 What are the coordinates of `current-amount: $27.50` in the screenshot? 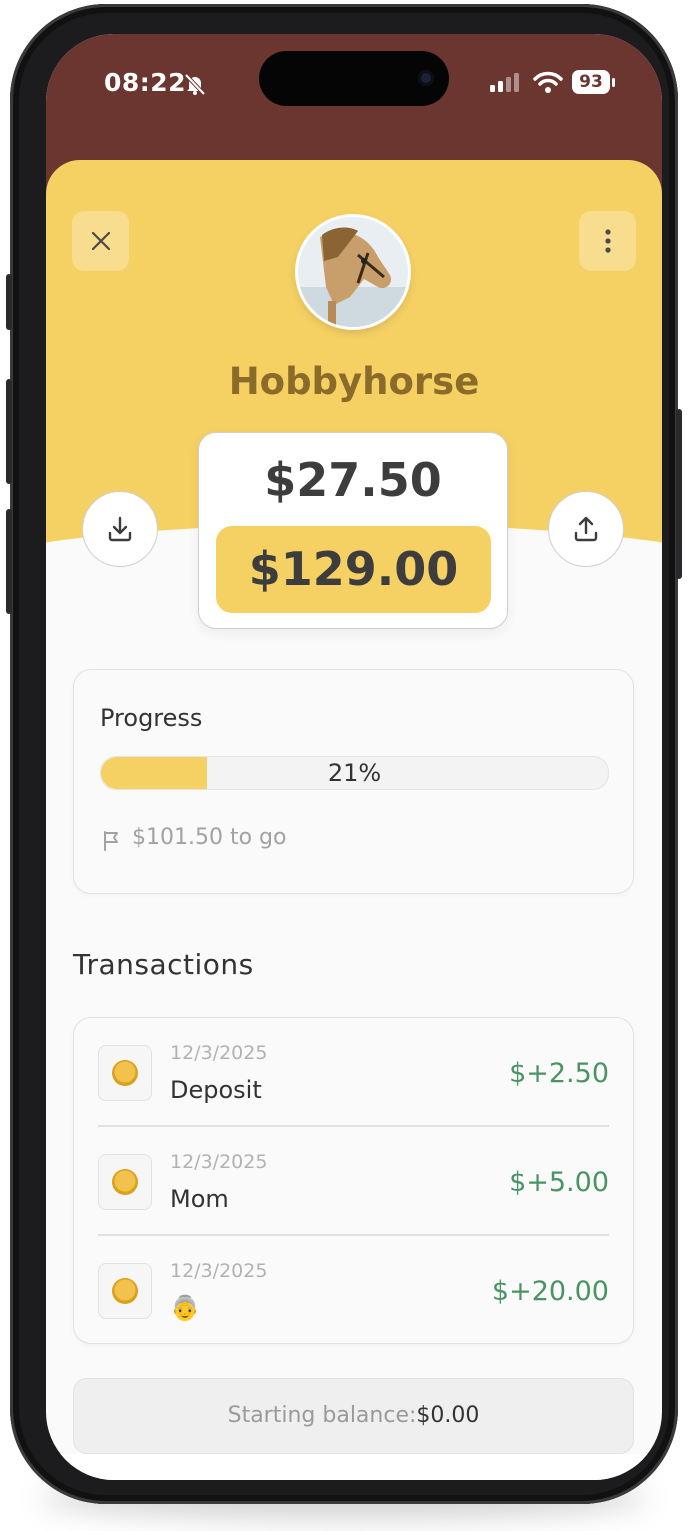 It's located at (353, 480).